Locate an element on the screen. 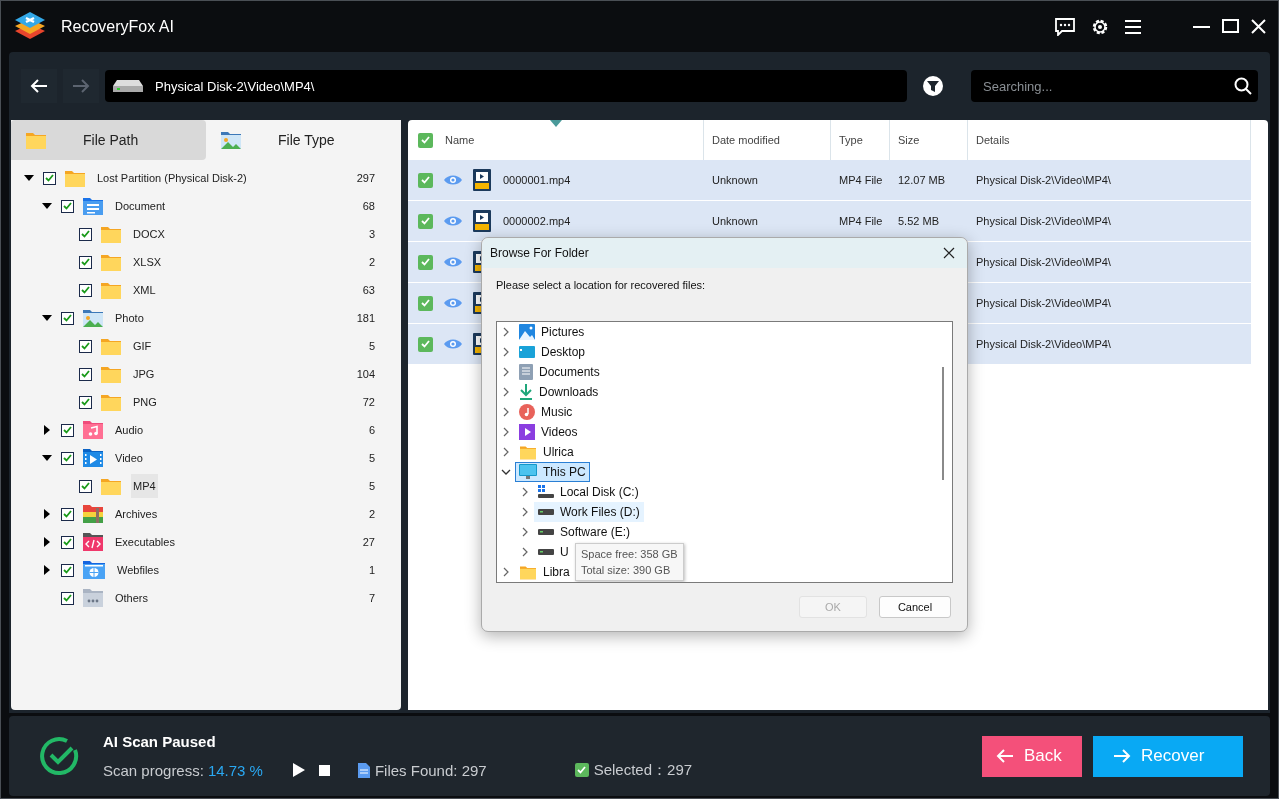  path-bar: Physical Disk-2\Video\MP4\ is located at coordinates (506, 86).